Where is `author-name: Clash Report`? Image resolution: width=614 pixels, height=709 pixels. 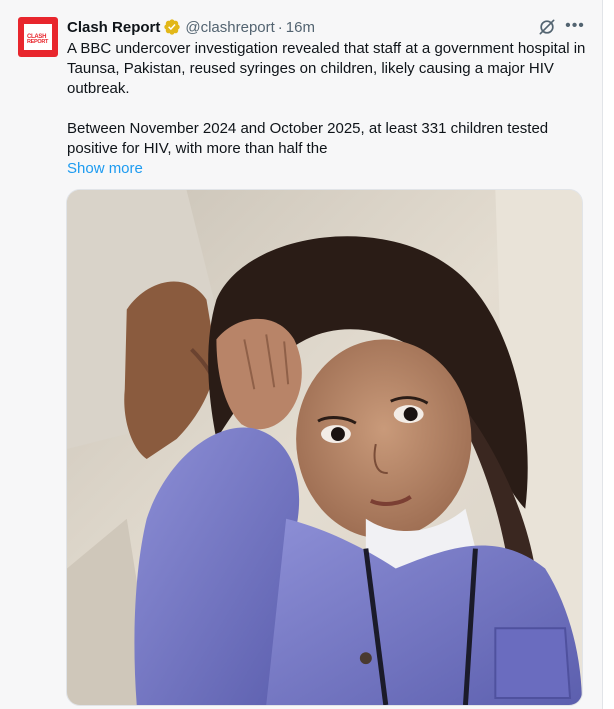
author-name: Clash Report is located at coordinates (113, 27).